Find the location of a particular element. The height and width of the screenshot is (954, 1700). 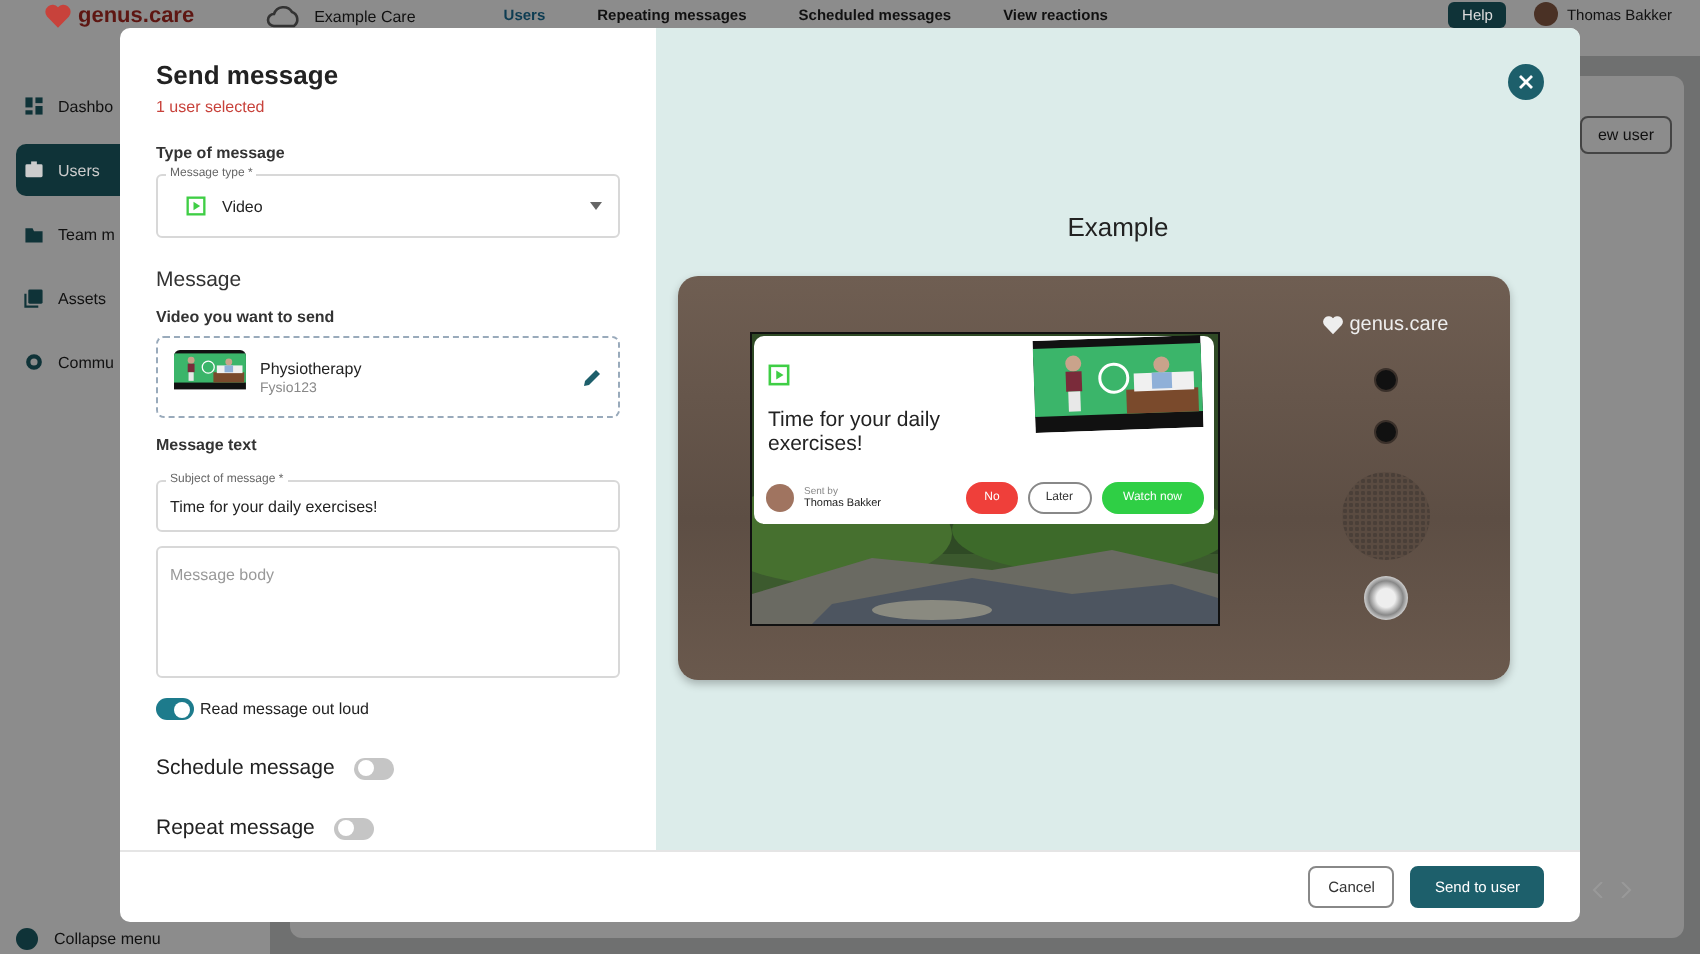

section-label: Message text is located at coordinates (207, 445).